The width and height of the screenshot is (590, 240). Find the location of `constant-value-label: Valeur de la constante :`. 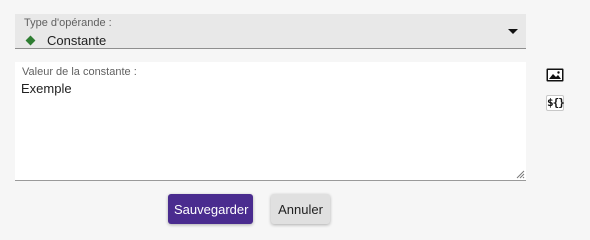

constant-value-label: Valeur de la constante : is located at coordinates (79, 72).